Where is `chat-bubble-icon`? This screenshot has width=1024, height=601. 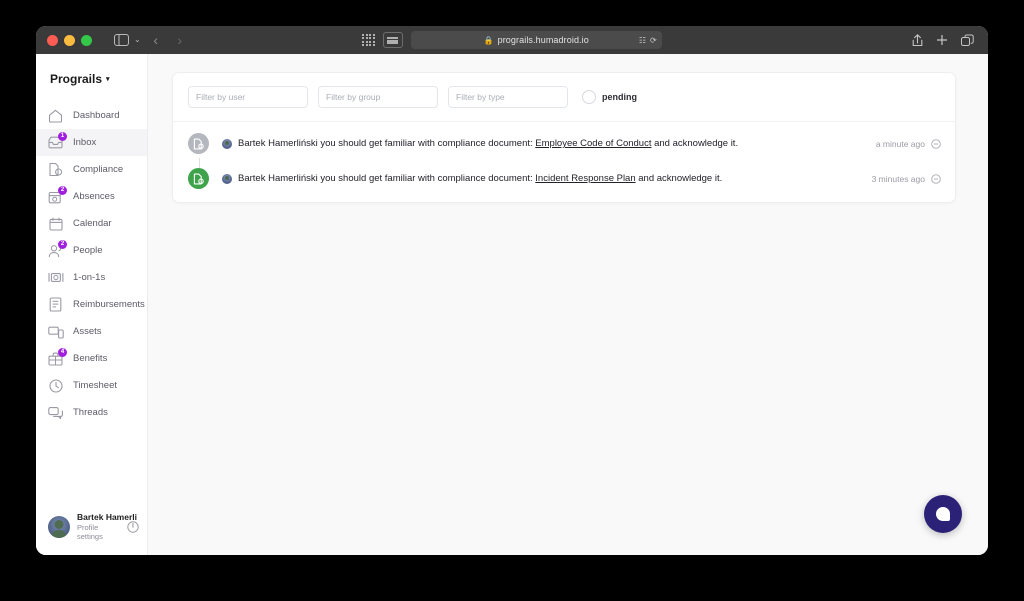
chat-bubble-icon is located at coordinates (943, 514).